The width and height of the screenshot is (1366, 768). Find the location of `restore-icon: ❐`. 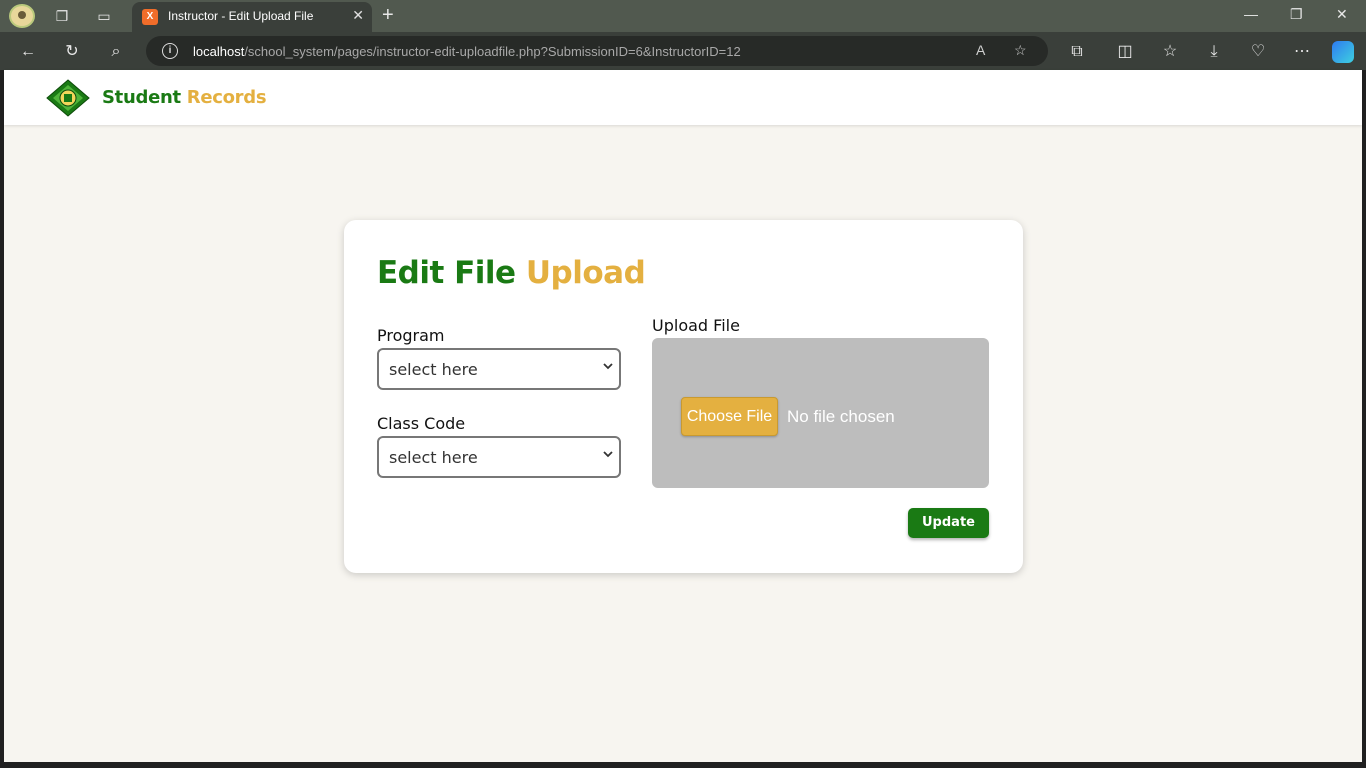

restore-icon: ❐ is located at coordinates (1296, 14).